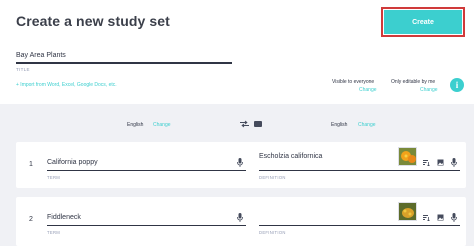 This screenshot has width=474, height=246. Describe the element at coordinates (72, 162) in the screenshot. I see `term-input: California poppy` at that location.